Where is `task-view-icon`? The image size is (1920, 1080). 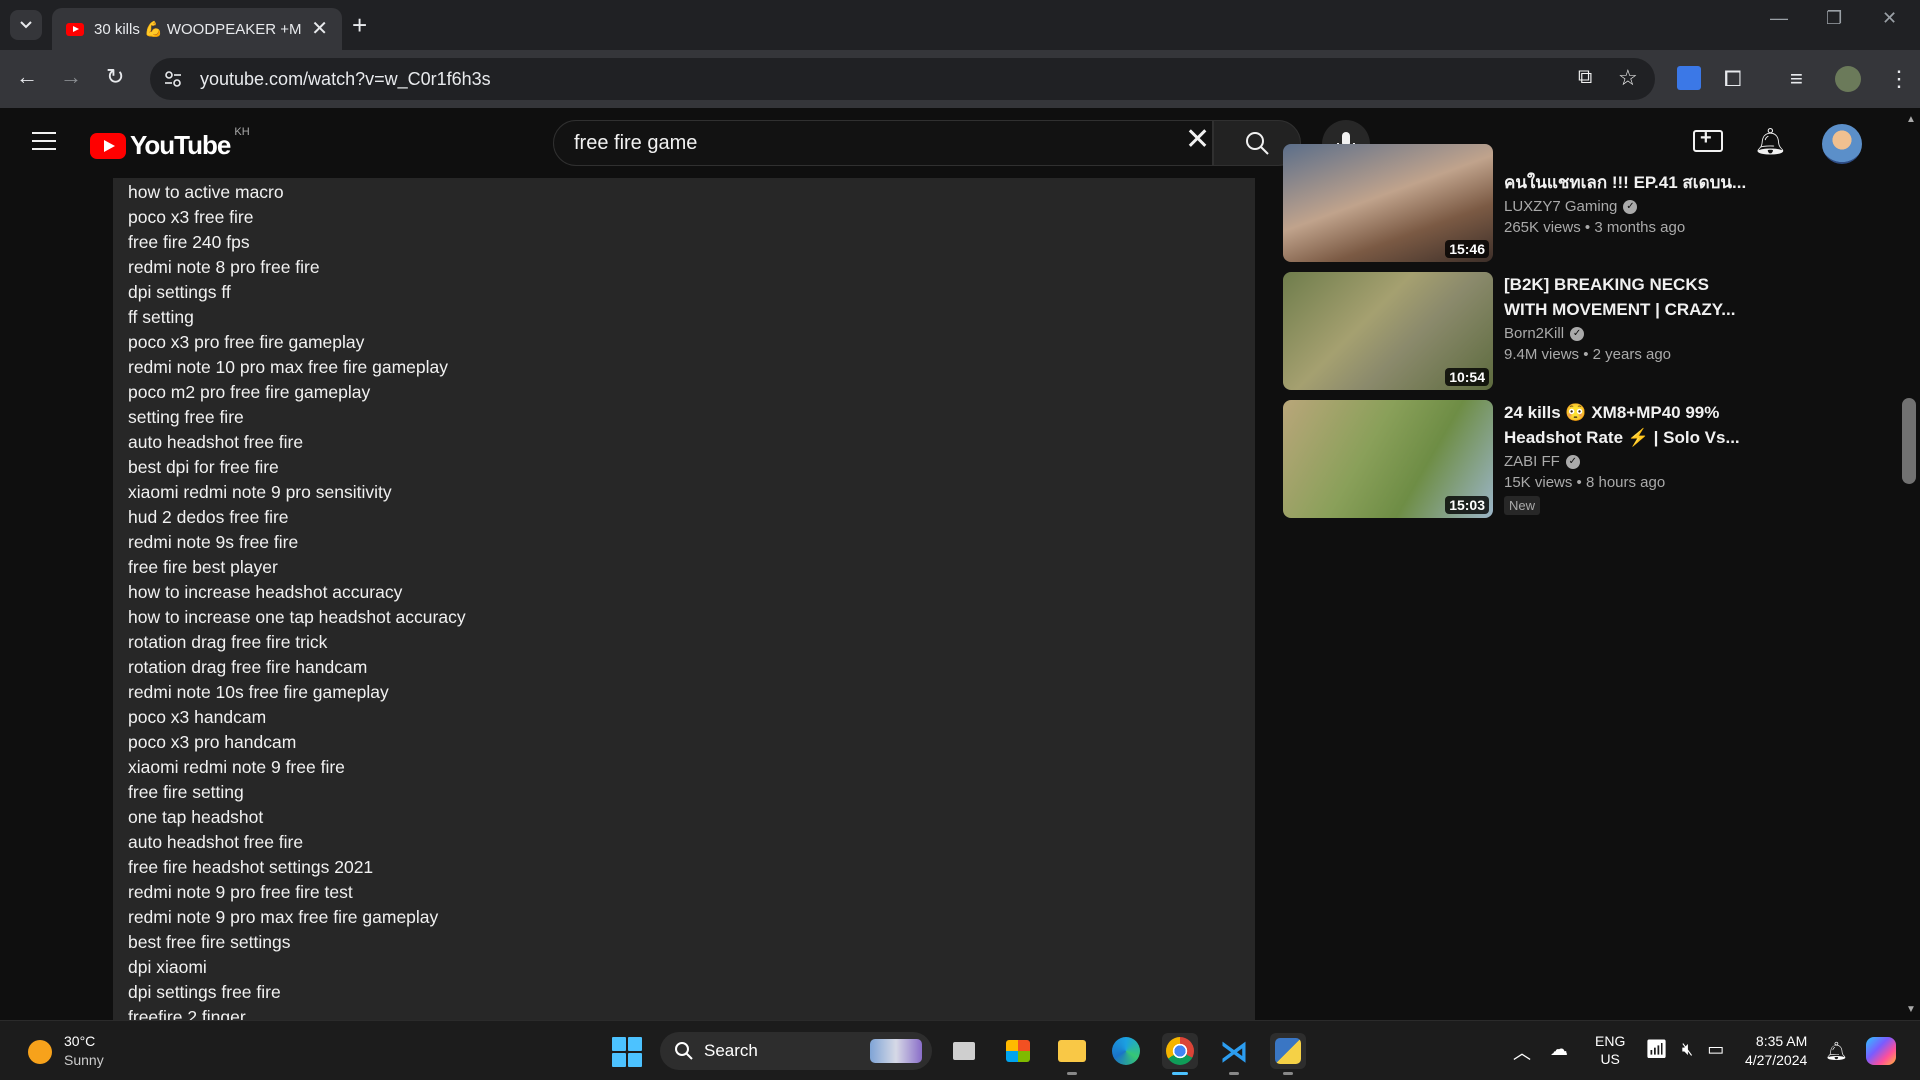
task-view-icon is located at coordinates (964, 1051).